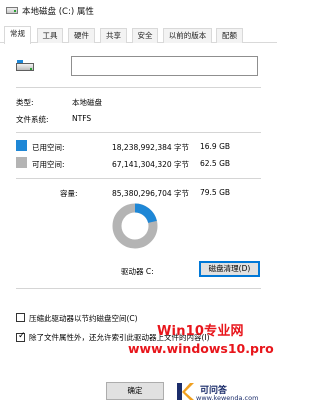 Image resolution: width=320 pixels, height=405 pixels. Describe the element at coordinates (69, 193) in the screenshot. I see `capacity-label: 容量:` at that location.